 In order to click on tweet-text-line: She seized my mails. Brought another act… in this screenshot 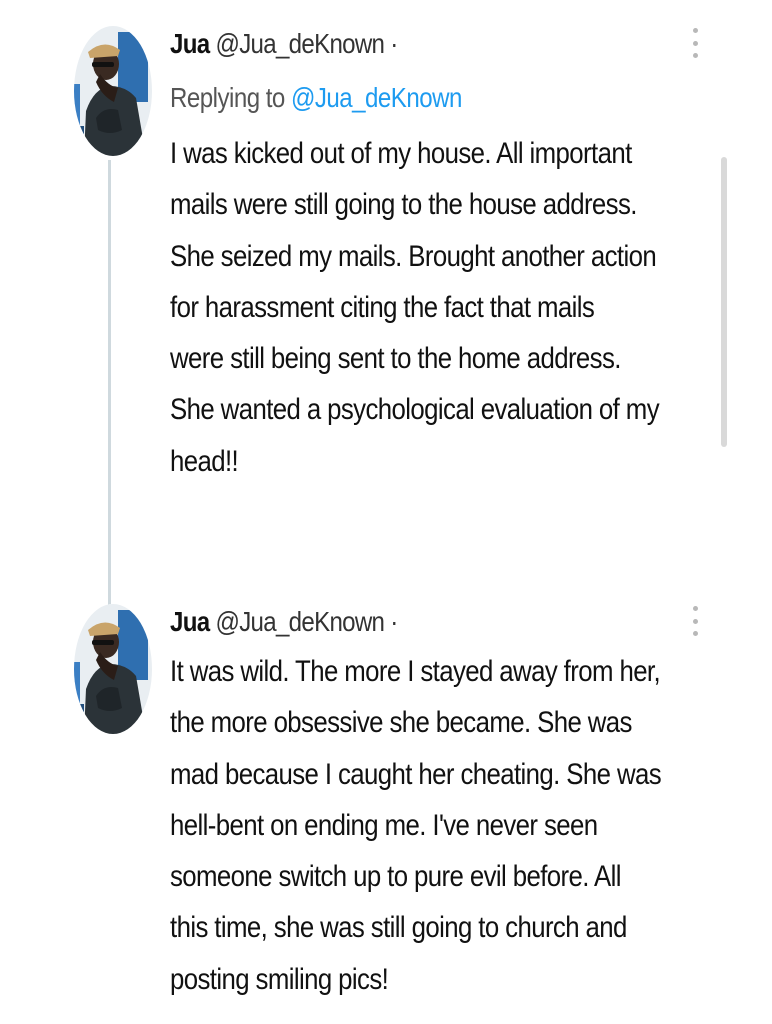, I will do `click(413, 256)`.